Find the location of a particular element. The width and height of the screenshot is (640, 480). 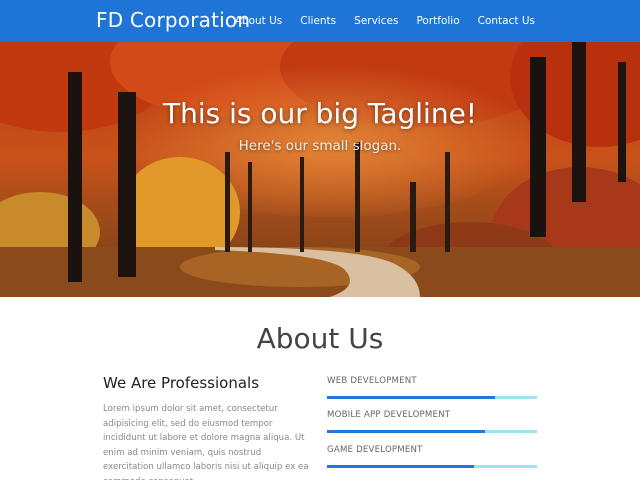

skill-label: WEB DEVELOPMENT is located at coordinates (372, 381).